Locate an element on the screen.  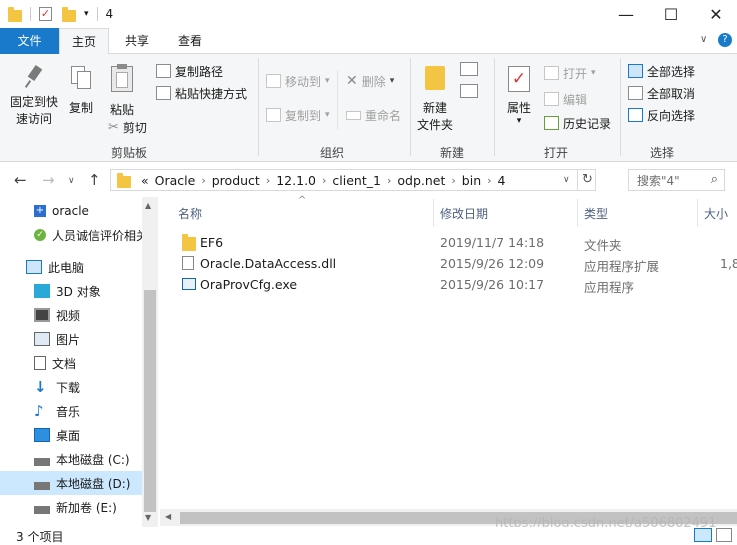
copy-to-button: 复制到 ▾ is located at coordinates (298, 115).